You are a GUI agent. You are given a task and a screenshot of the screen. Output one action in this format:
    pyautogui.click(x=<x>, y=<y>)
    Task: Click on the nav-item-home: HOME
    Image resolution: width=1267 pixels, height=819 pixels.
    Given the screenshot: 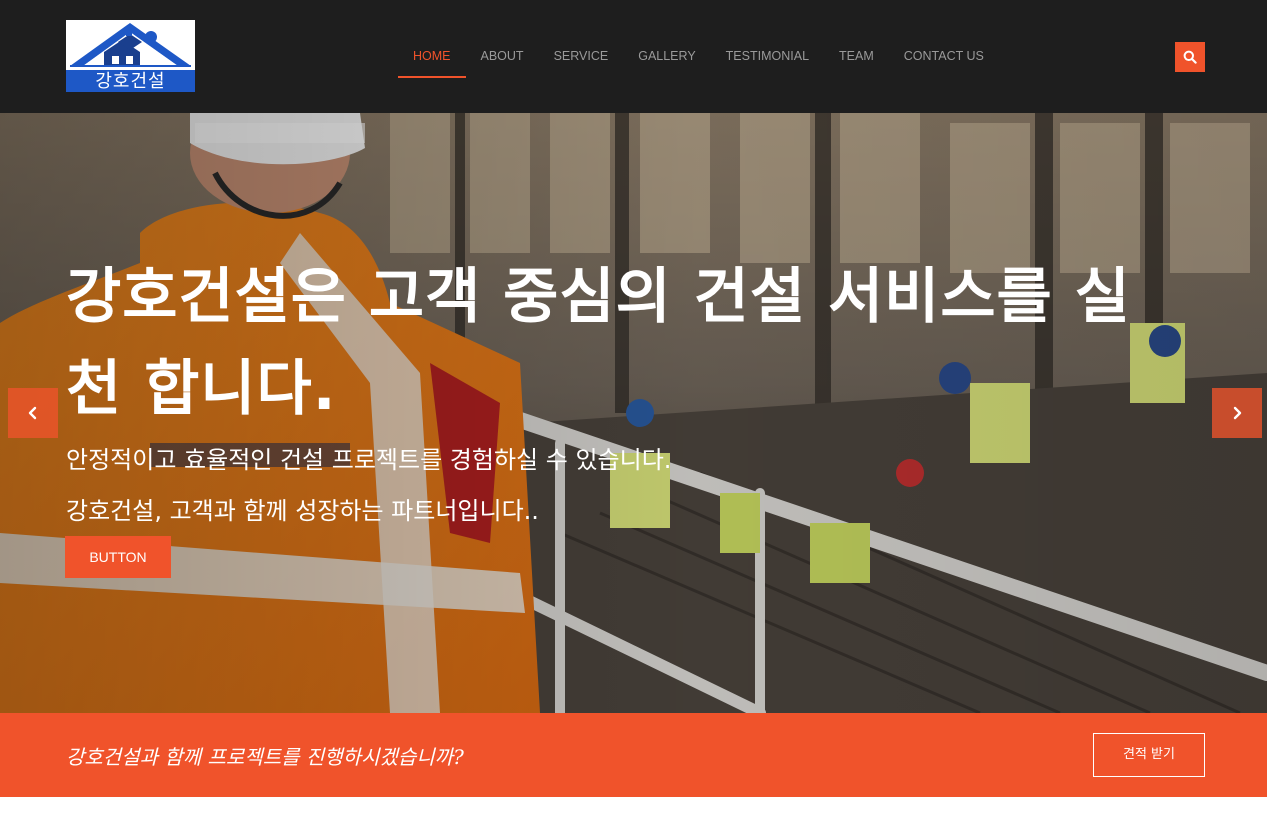 What is the action you would take?
    pyautogui.click(x=432, y=56)
    